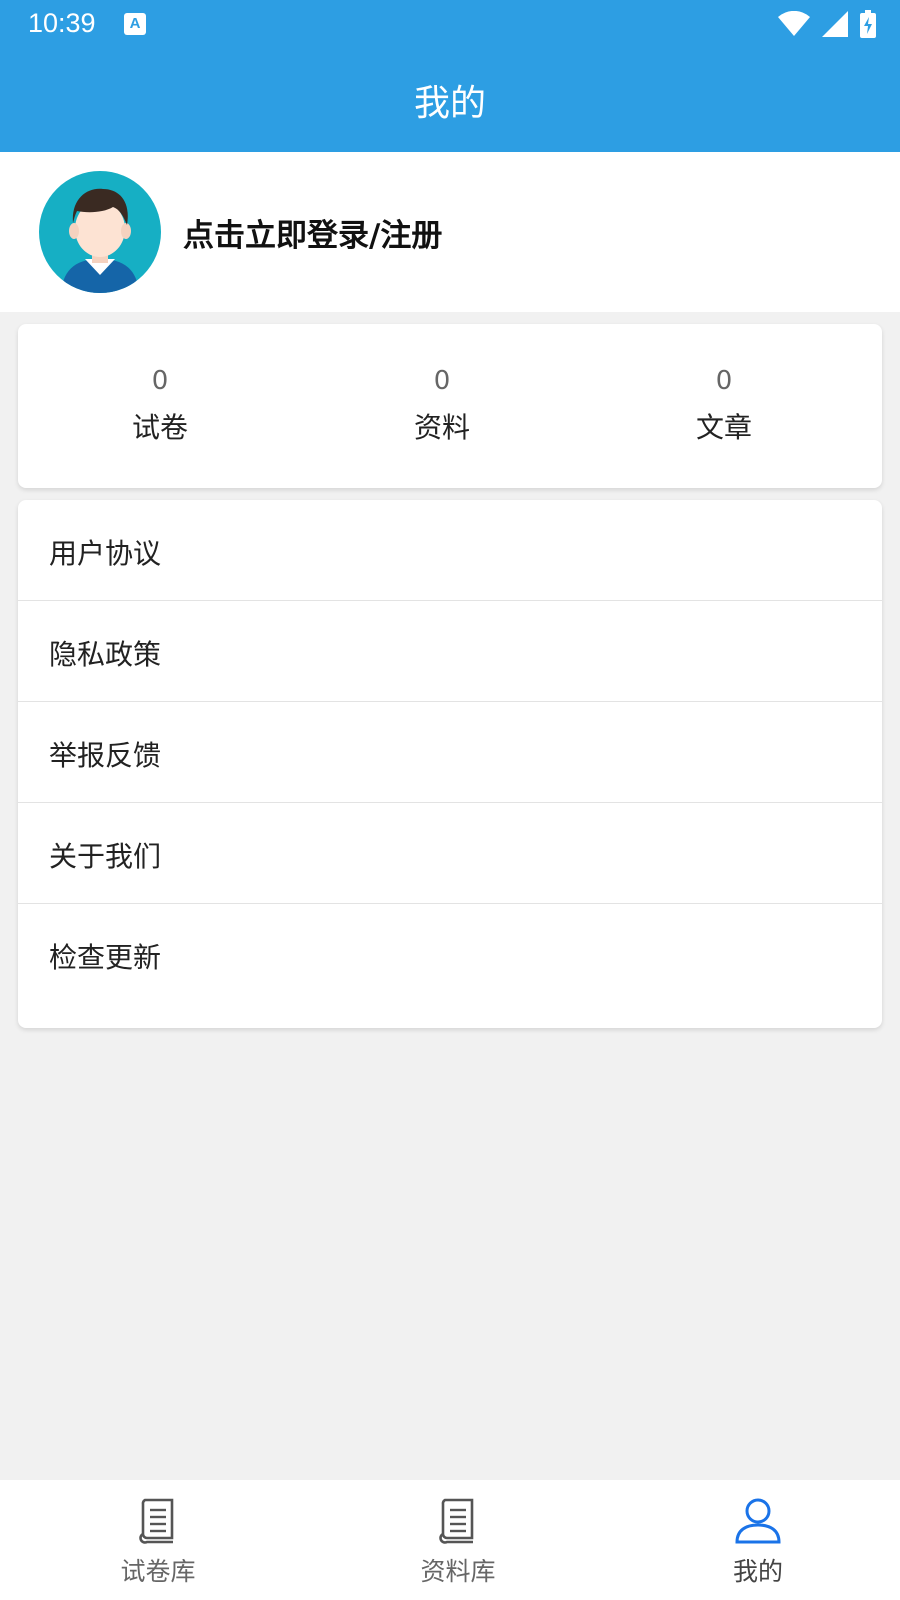 This screenshot has width=900, height=1600. What do you see at coordinates (758, 1521) in the screenshot?
I see `user-icon` at bounding box center [758, 1521].